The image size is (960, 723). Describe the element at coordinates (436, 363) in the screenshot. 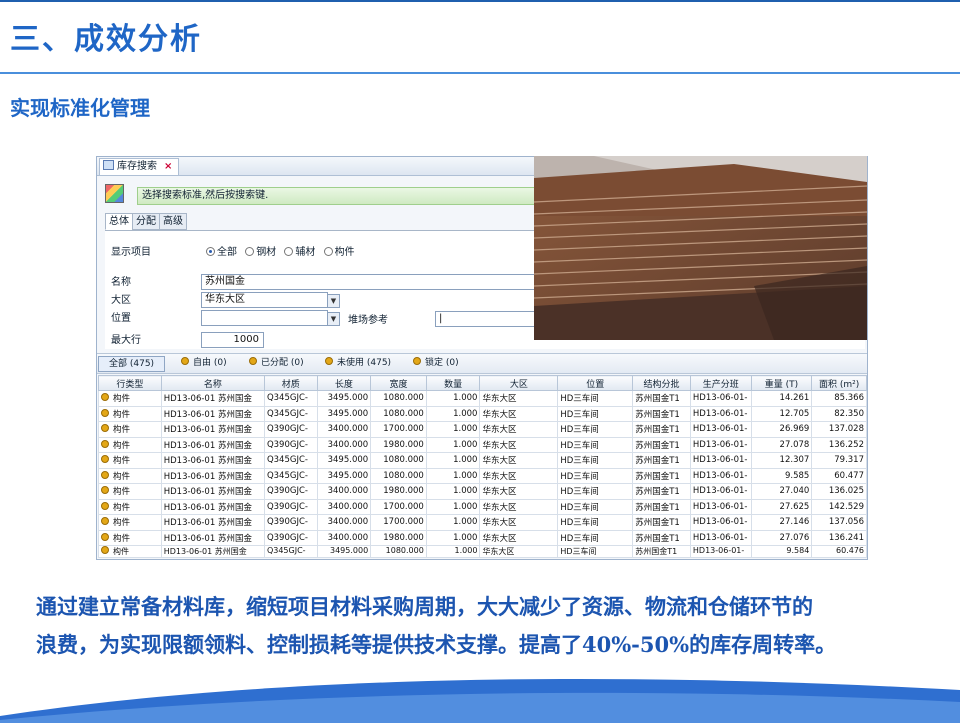

I see `filter-locked: 锁定 (0)` at that location.